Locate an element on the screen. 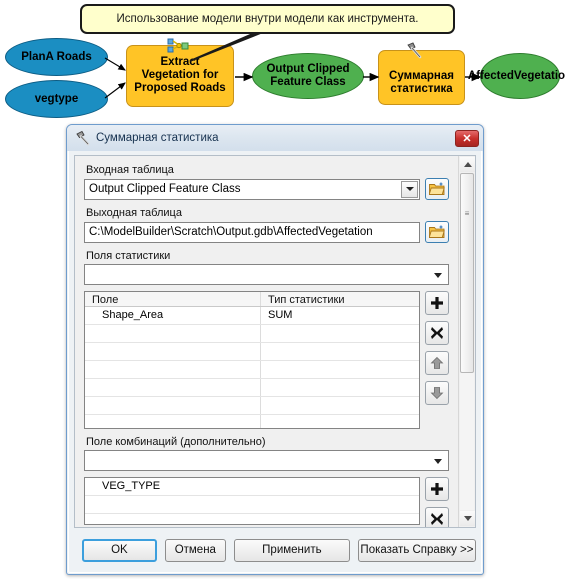  ok-button: OK is located at coordinates (119, 550).